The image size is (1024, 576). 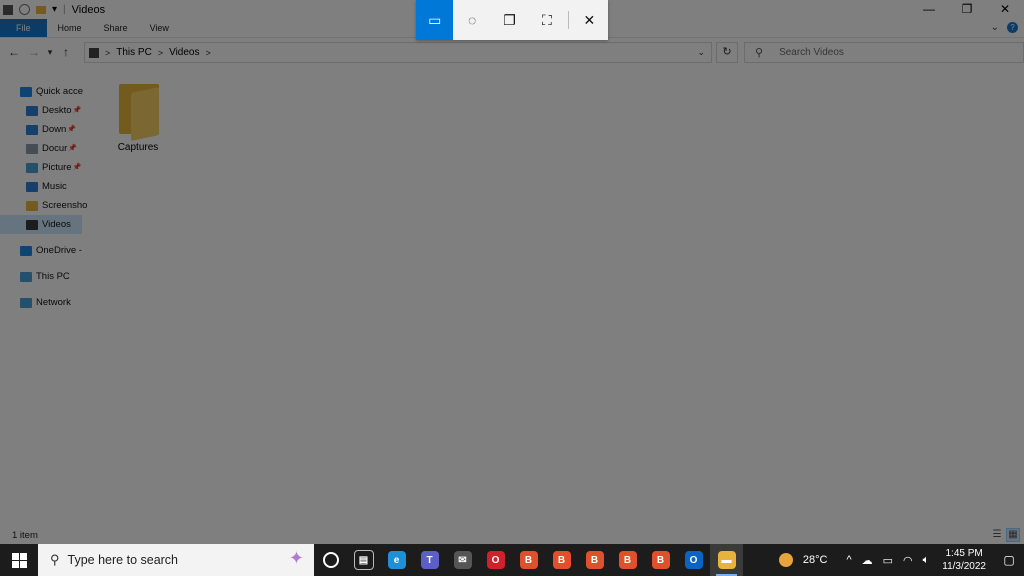 I want to click on videos-icon, so click(x=32, y=224).